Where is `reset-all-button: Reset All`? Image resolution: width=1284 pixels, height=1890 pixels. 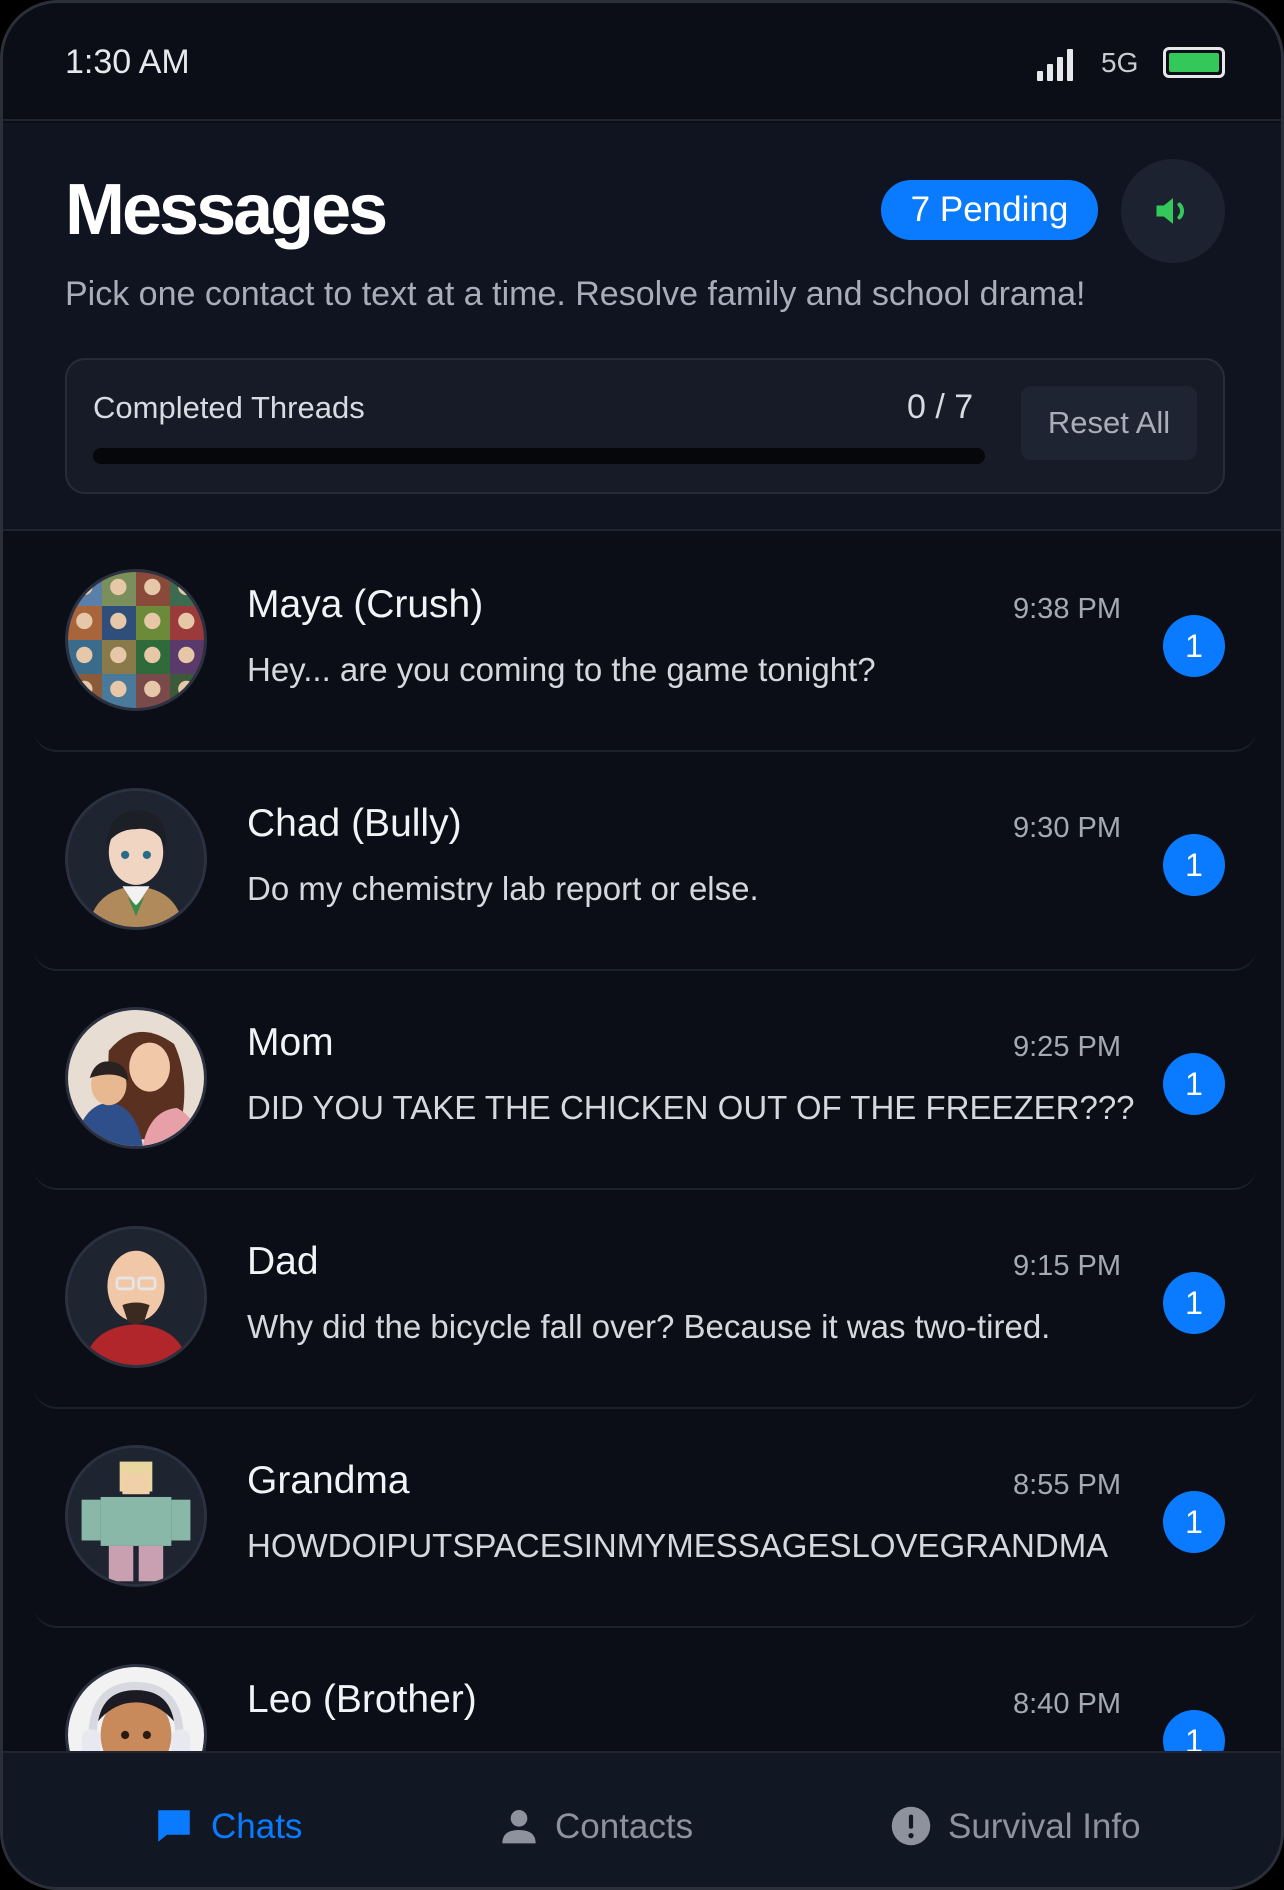 reset-all-button: Reset All is located at coordinates (1109, 423).